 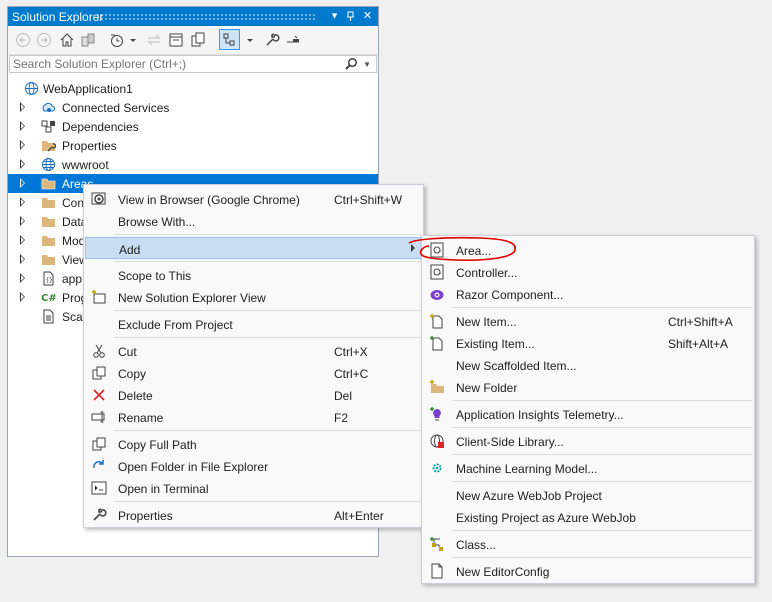 What do you see at coordinates (145, 516) in the screenshot?
I see `menu-item-label: Properties` at bounding box center [145, 516].